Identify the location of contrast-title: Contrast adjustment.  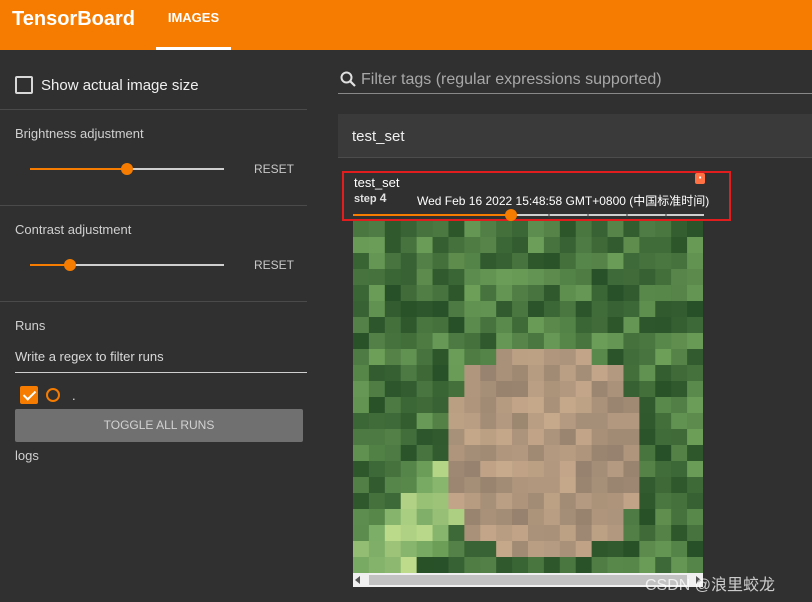
(73, 229).